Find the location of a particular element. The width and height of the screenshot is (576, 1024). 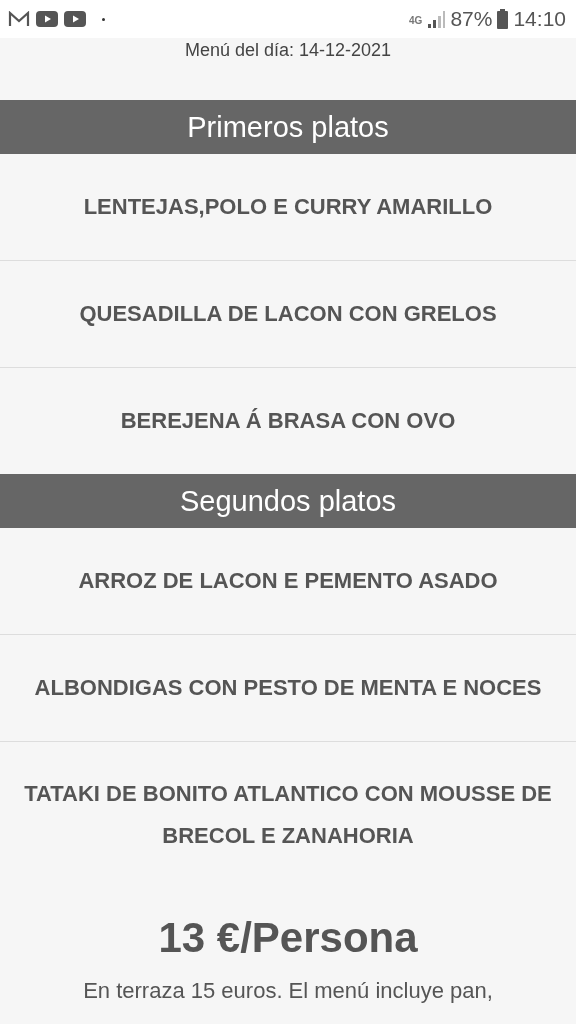

signal-icon is located at coordinates (436, 19).